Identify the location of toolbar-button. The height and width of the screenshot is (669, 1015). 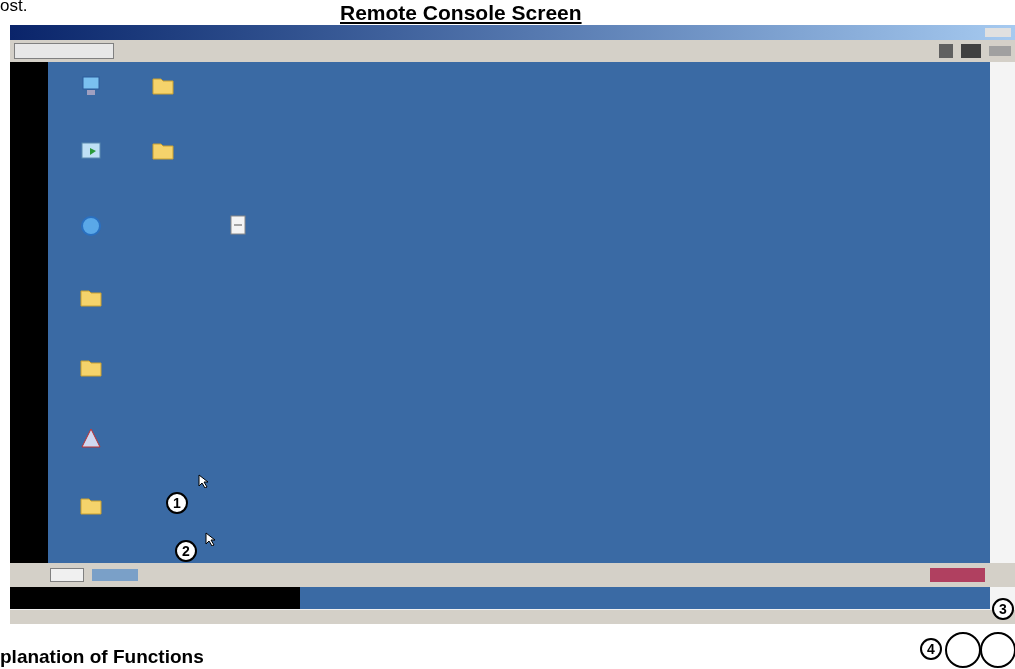
(64, 51).